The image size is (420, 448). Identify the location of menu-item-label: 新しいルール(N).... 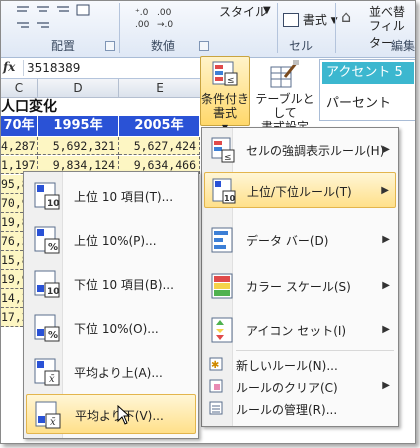
(287, 366).